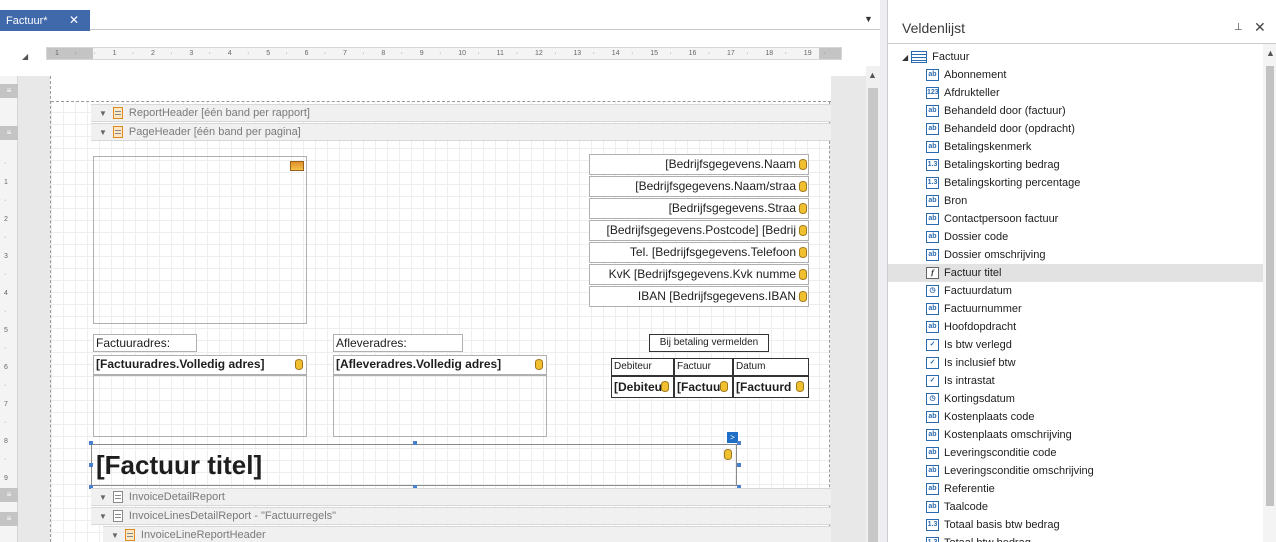  Describe the element at coordinates (45, 20) in the screenshot. I see `tab-factuur: Factuur* ✕` at that location.